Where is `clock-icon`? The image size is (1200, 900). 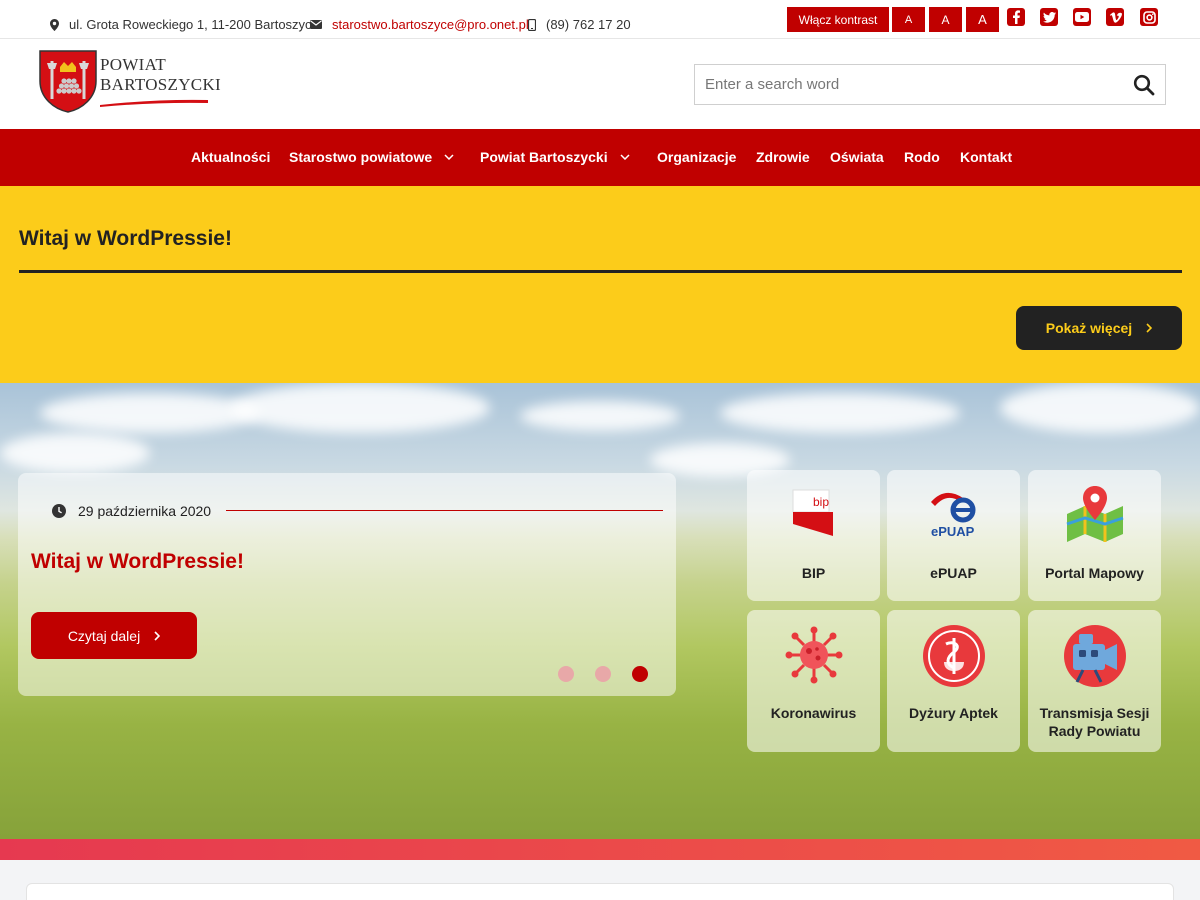 clock-icon is located at coordinates (59, 511).